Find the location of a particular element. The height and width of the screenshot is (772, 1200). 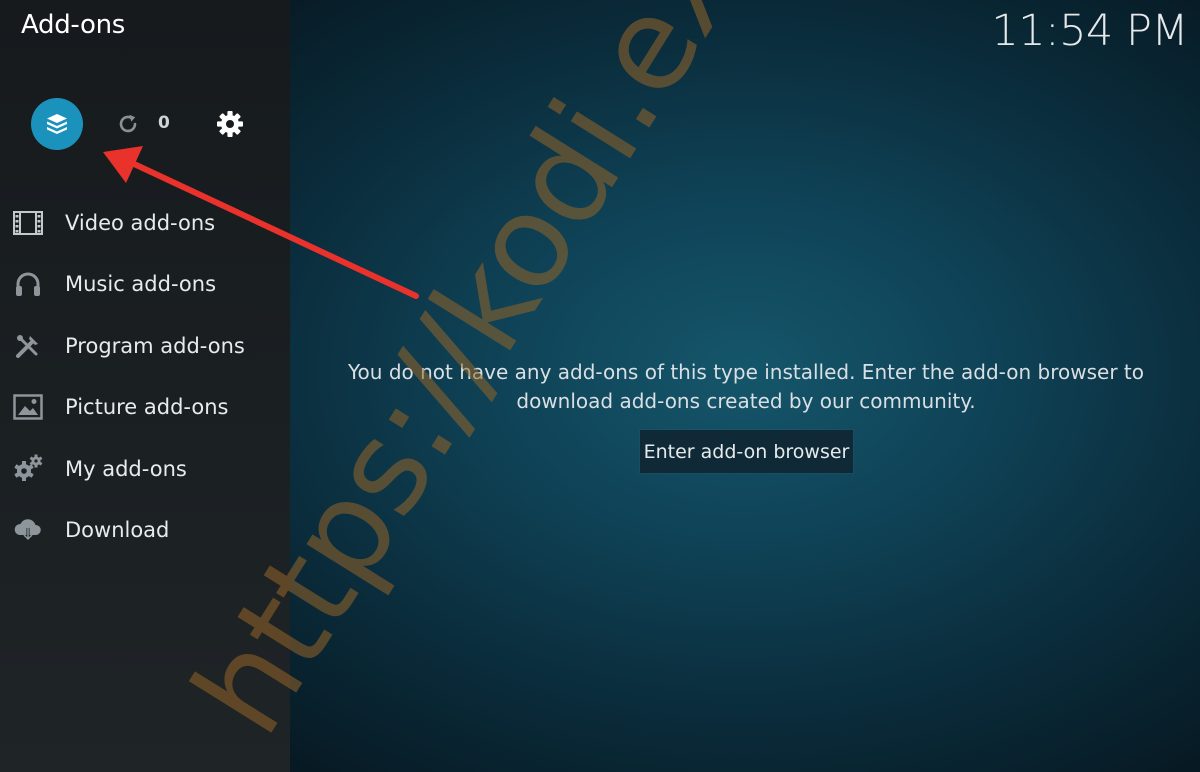

update-count: 0 is located at coordinates (164, 123).